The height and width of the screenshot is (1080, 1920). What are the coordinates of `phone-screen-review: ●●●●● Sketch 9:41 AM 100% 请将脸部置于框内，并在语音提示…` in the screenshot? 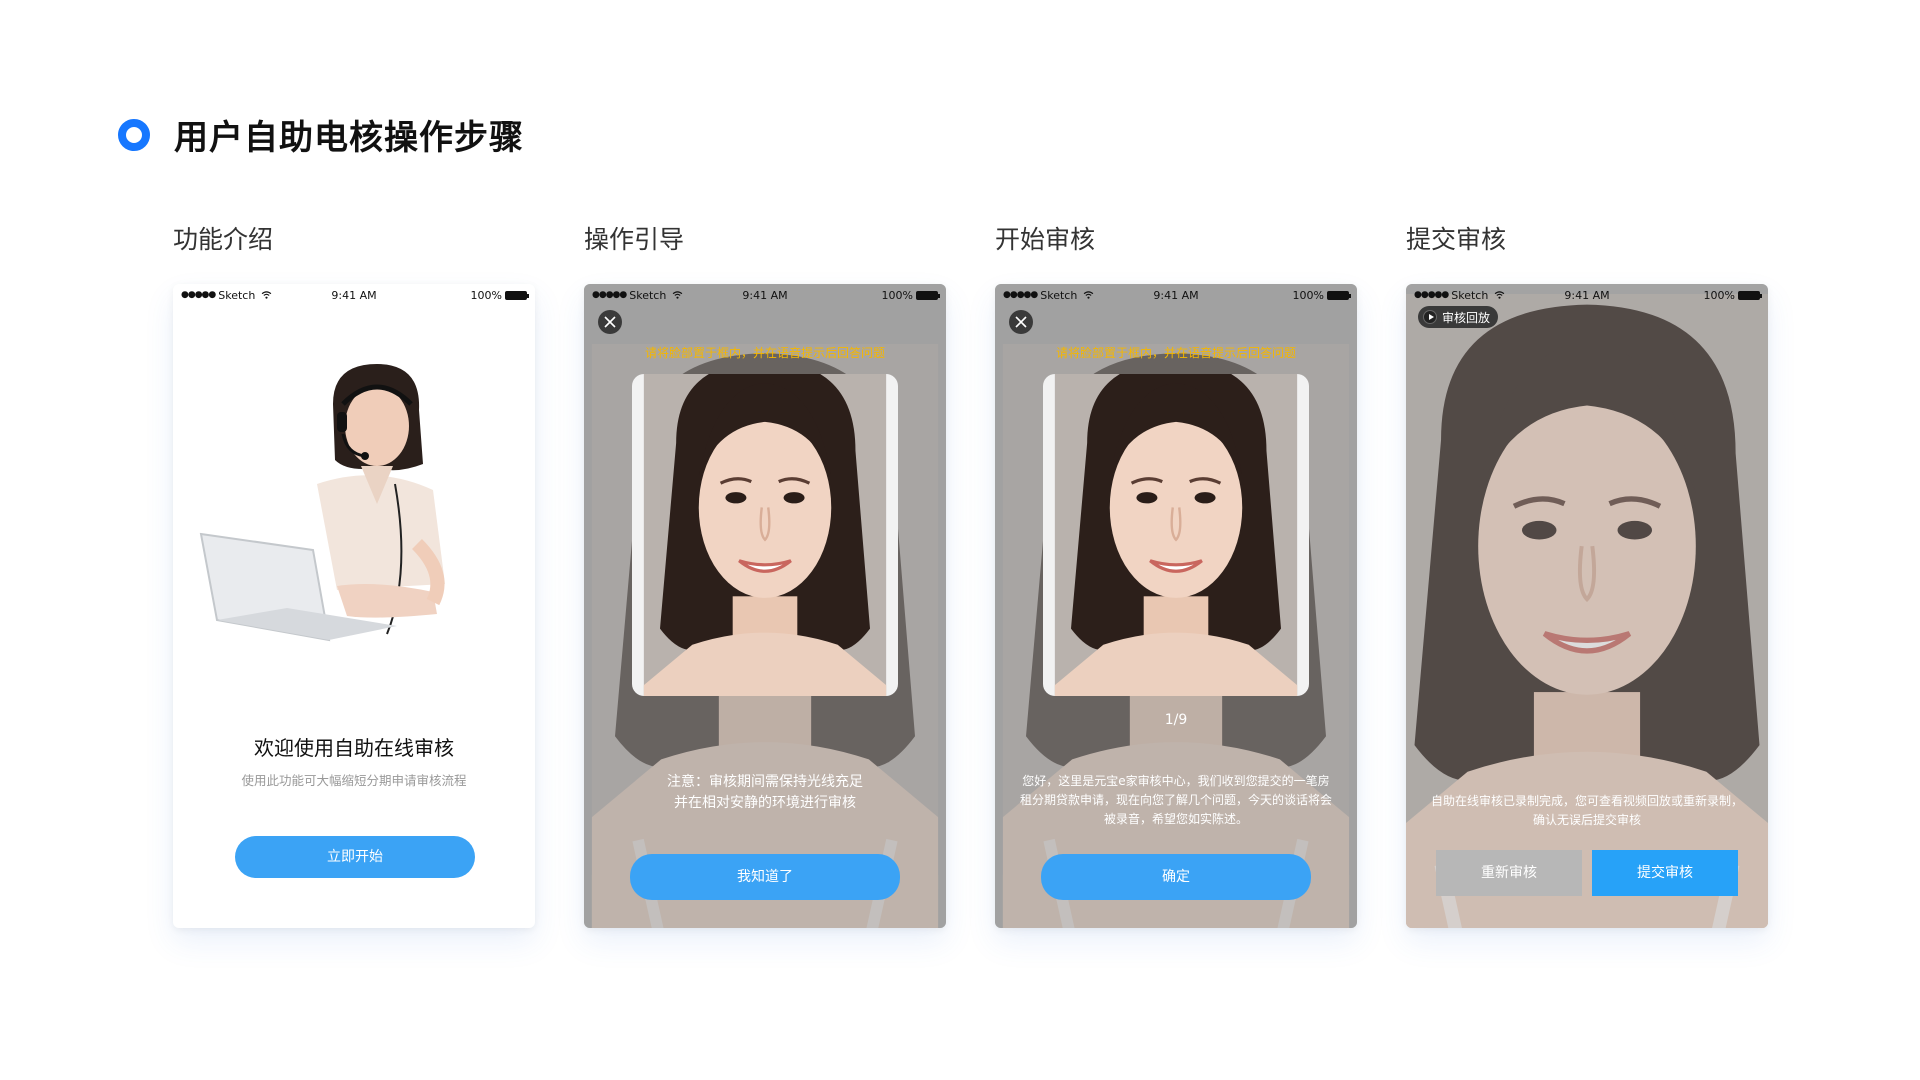 It's located at (1176, 606).